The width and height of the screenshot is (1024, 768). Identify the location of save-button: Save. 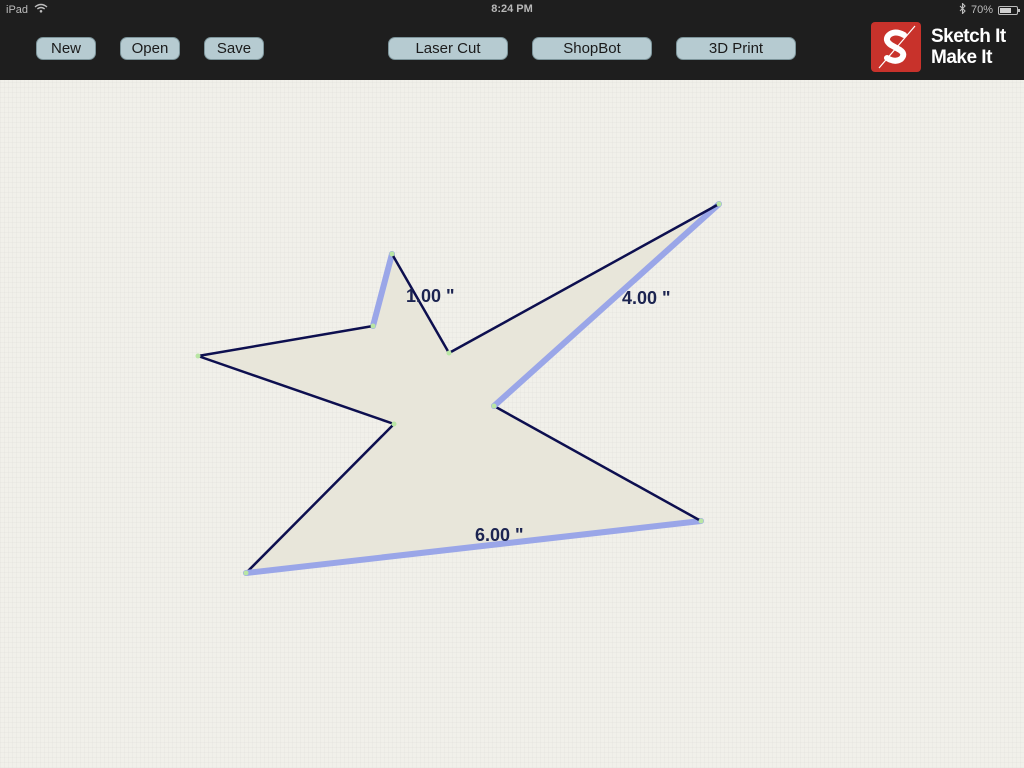
(234, 48).